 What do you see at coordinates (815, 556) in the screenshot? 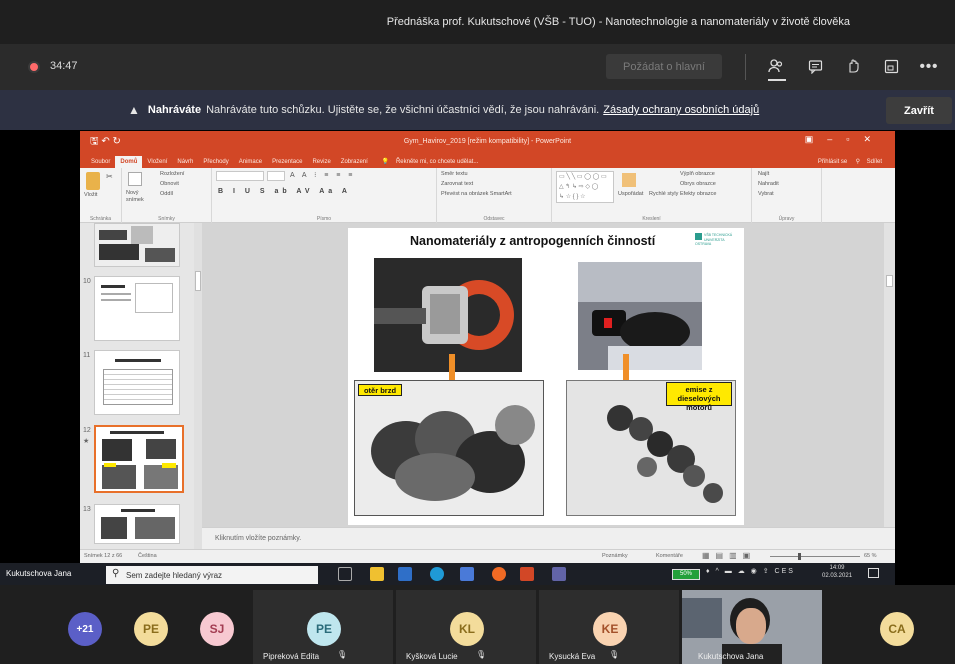
I see `zoom-slider` at bounding box center [815, 556].